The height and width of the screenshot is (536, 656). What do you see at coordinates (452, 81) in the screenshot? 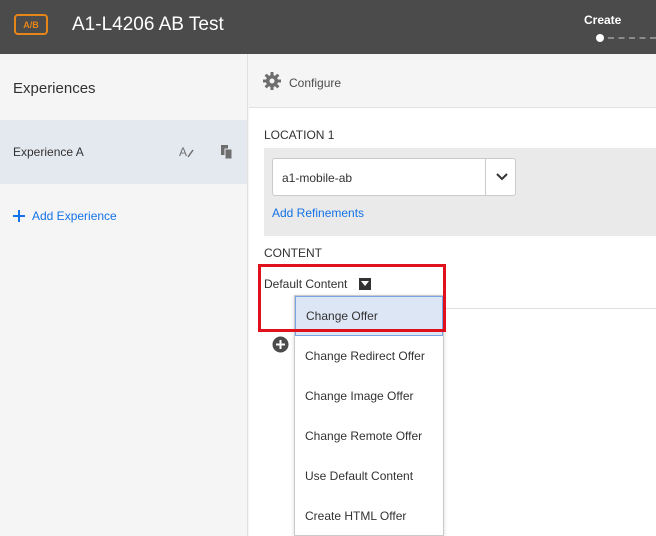
I see `configure-bar: Configure` at bounding box center [452, 81].